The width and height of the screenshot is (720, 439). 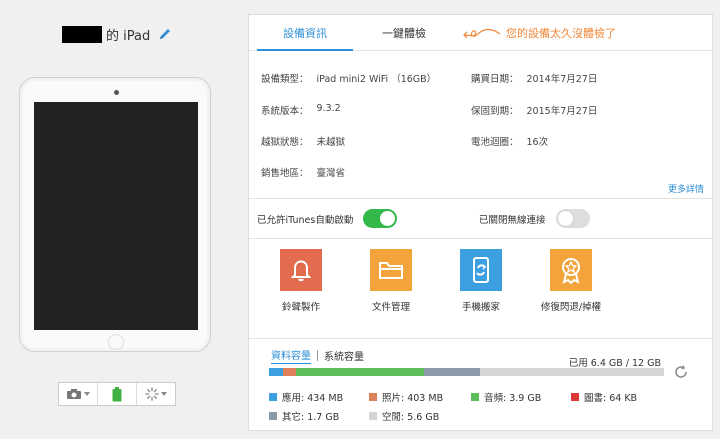 I want to click on legend-photos: 照片: 403 MB, so click(x=406, y=397).